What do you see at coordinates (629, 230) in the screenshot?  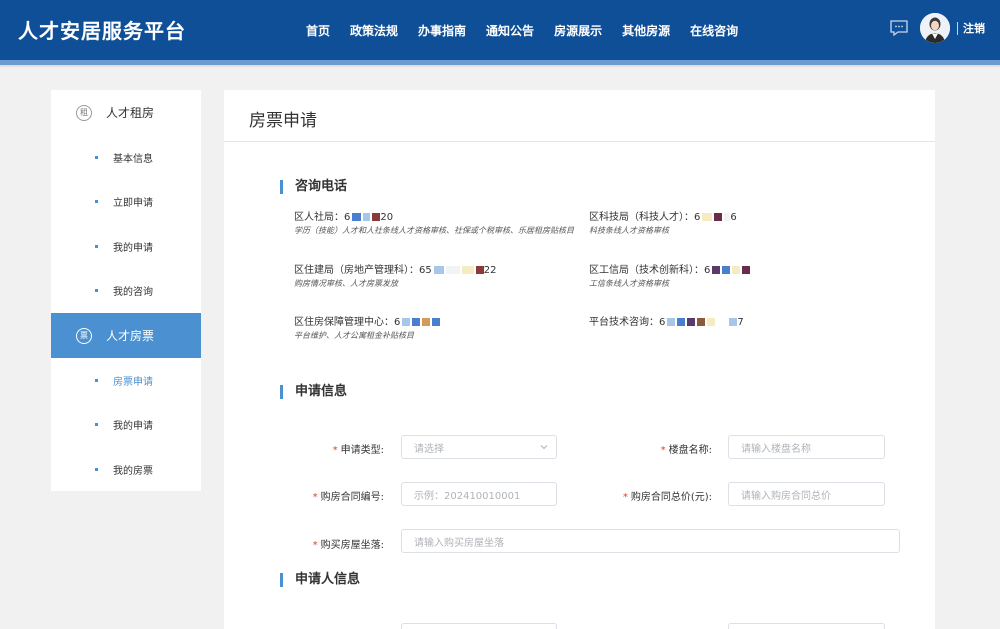 I see `contact-desc: 科技条线人才资格审核` at bounding box center [629, 230].